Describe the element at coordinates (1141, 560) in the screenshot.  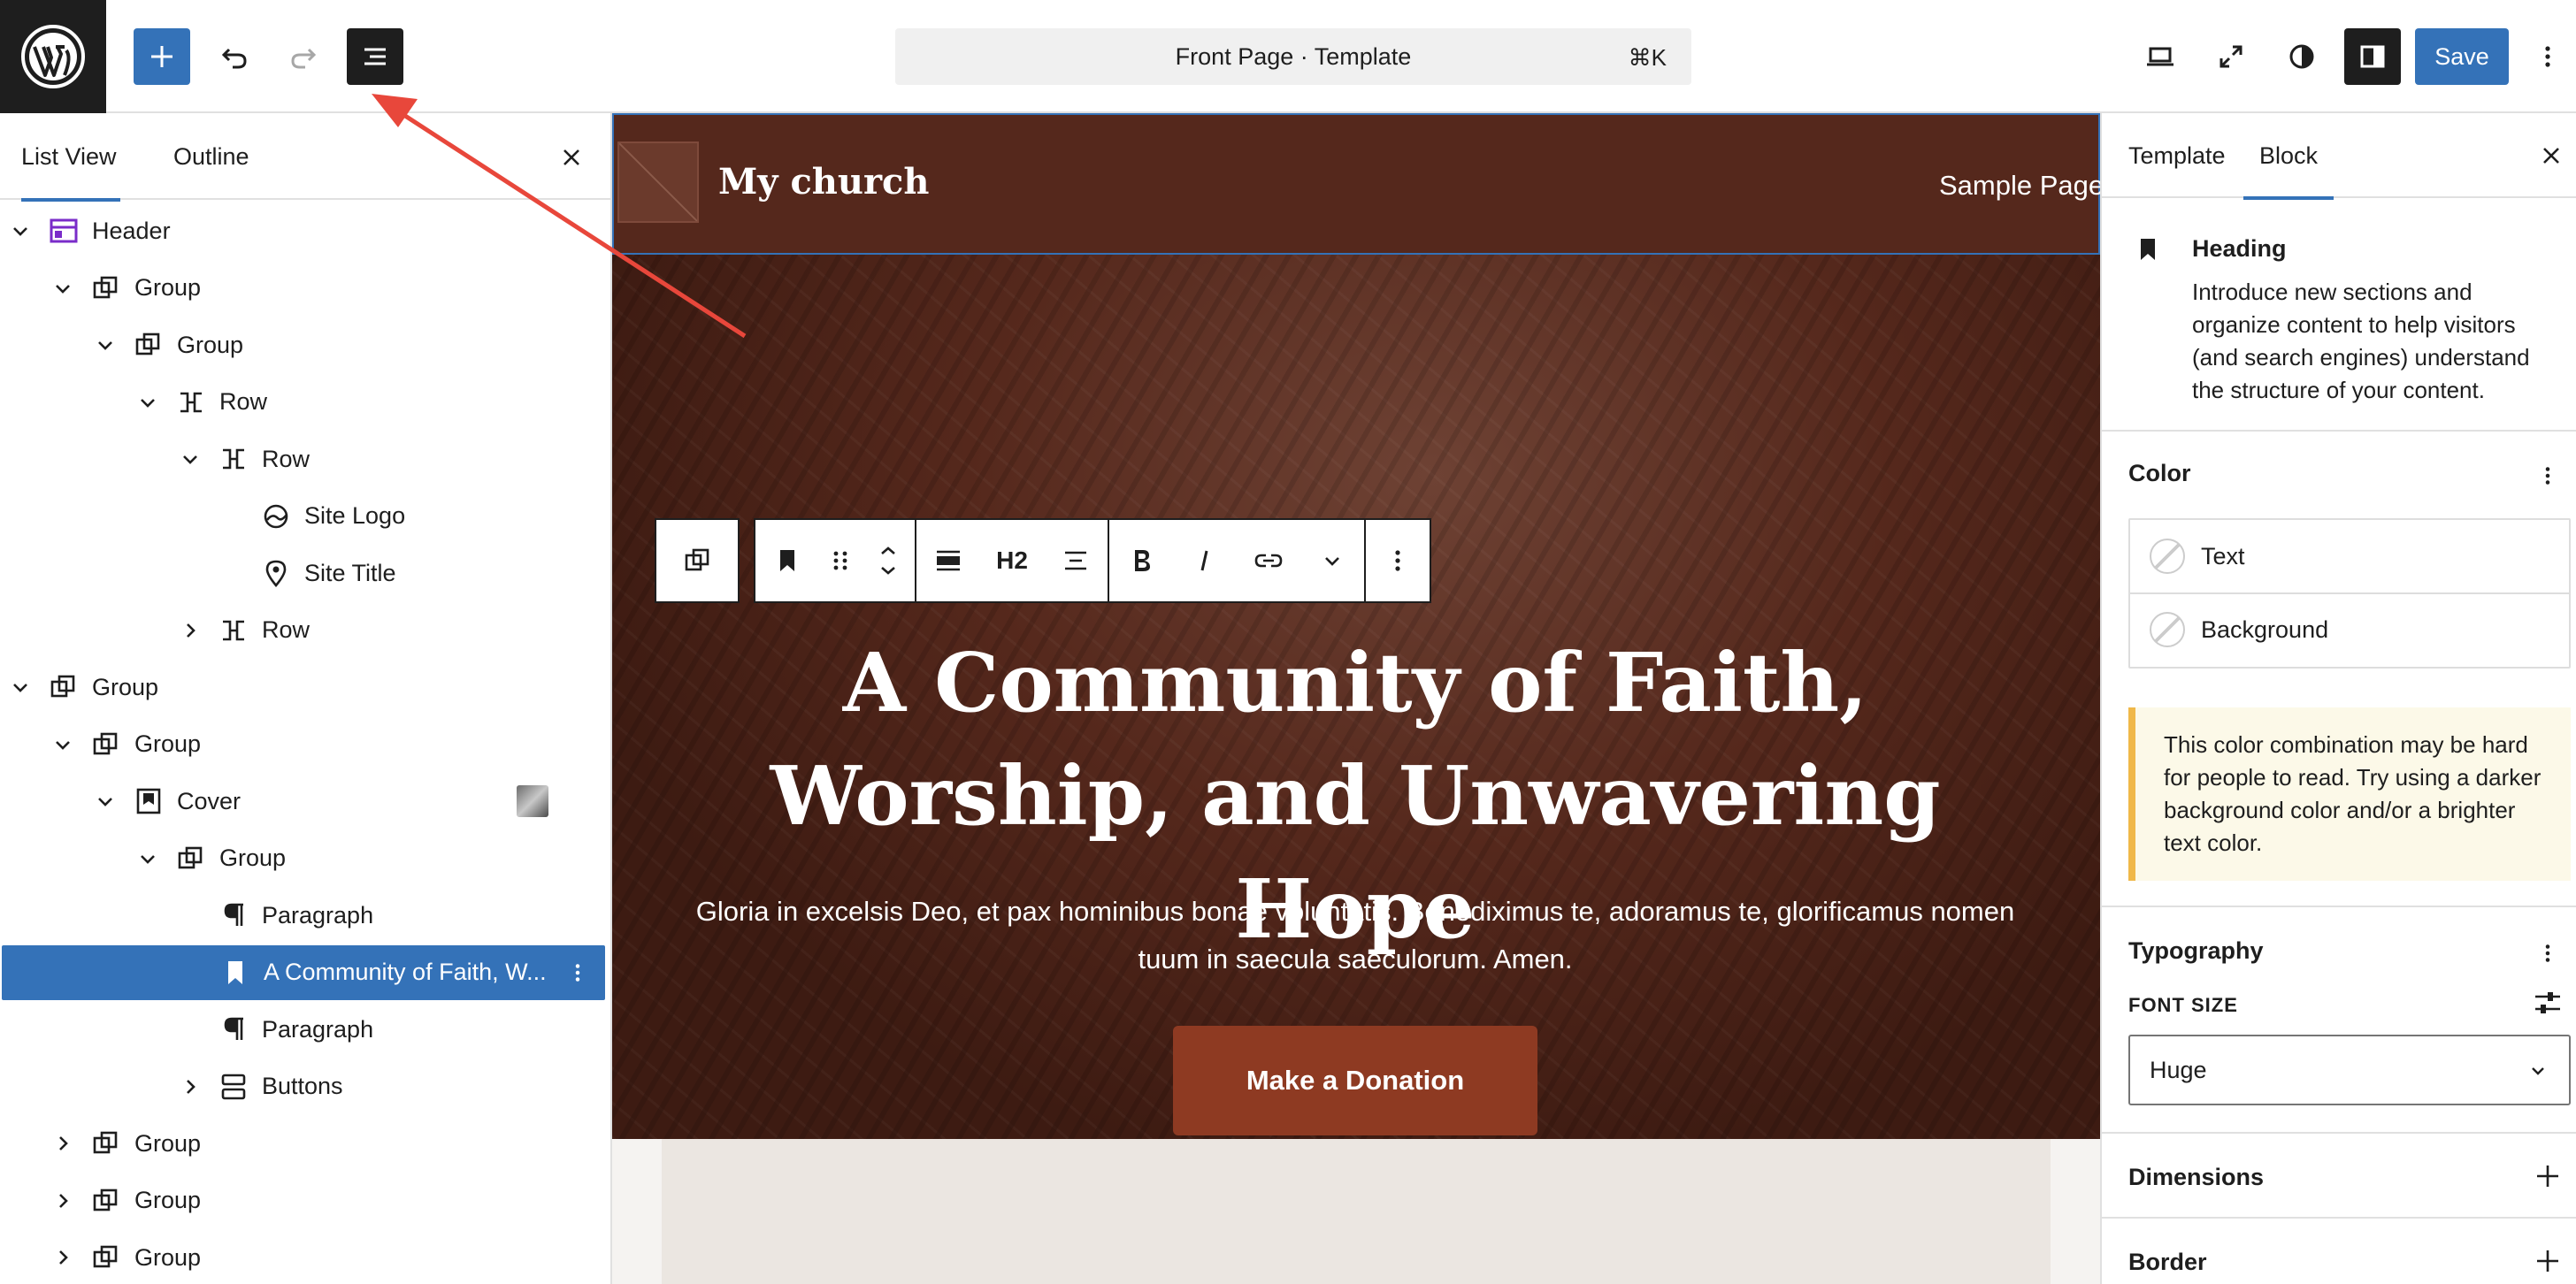
I see `bold-button` at that location.